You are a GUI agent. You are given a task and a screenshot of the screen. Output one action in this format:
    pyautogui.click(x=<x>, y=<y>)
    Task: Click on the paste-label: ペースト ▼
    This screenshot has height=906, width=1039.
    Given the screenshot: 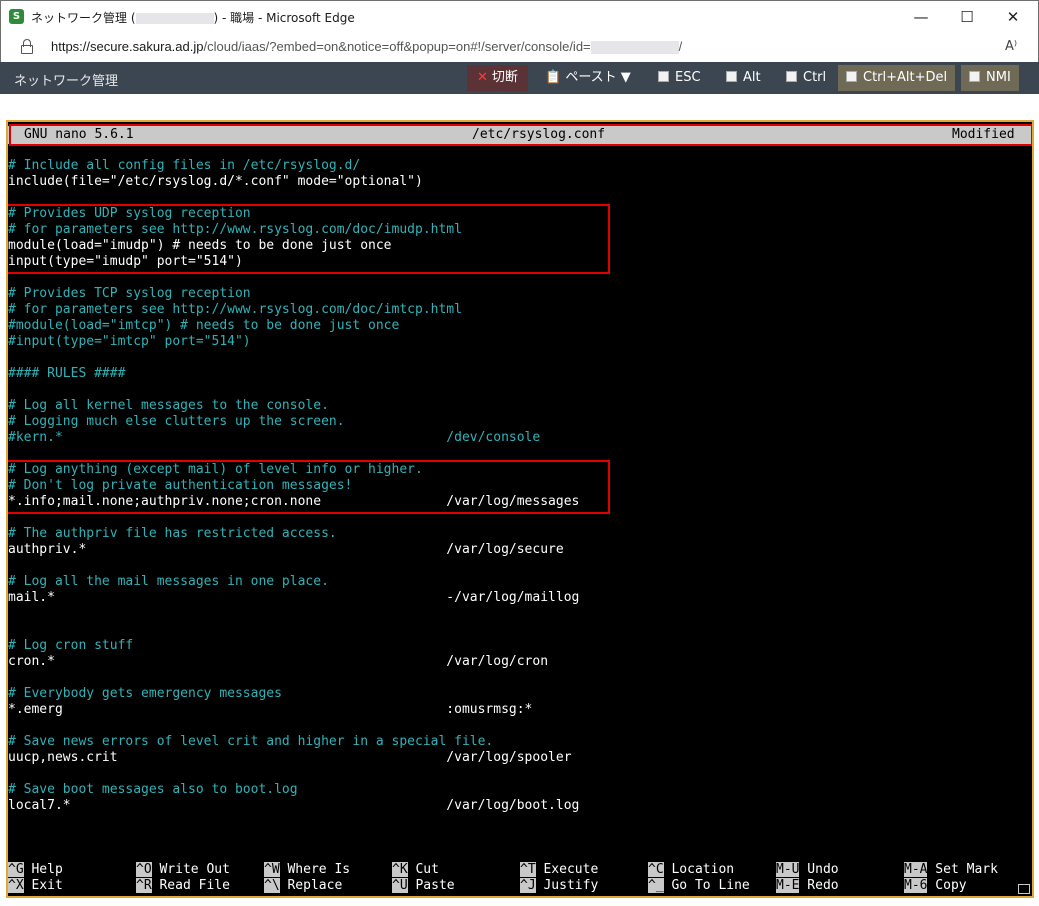 What is the action you would take?
    pyautogui.click(x=598, y=77)
    